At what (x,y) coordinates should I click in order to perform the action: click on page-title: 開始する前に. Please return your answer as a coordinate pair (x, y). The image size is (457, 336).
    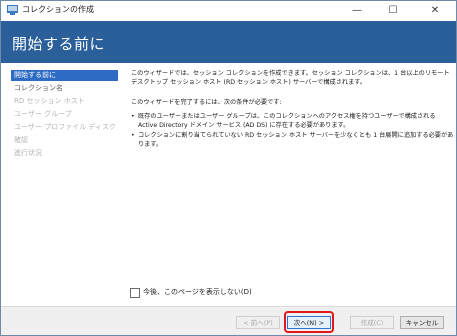
    Looking at the image, I should click on (59, 44).